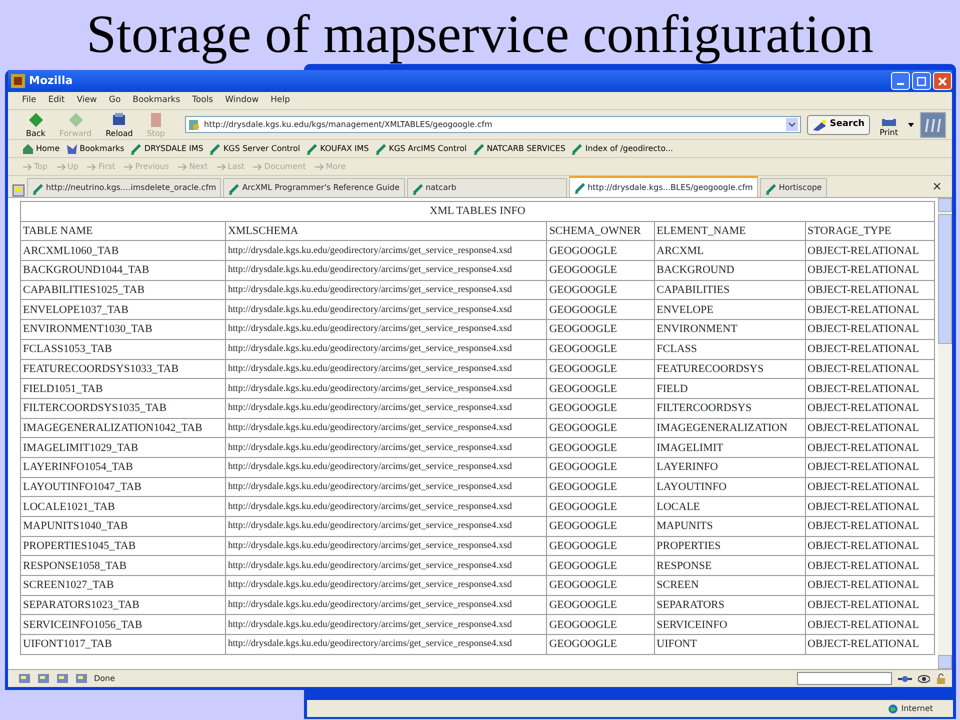 The height and width of the screenshot is (720, 960). What do you see at coordinates (941, 678) in the screenshot?
I see `lock-icon` at bounding box center [941, 678].